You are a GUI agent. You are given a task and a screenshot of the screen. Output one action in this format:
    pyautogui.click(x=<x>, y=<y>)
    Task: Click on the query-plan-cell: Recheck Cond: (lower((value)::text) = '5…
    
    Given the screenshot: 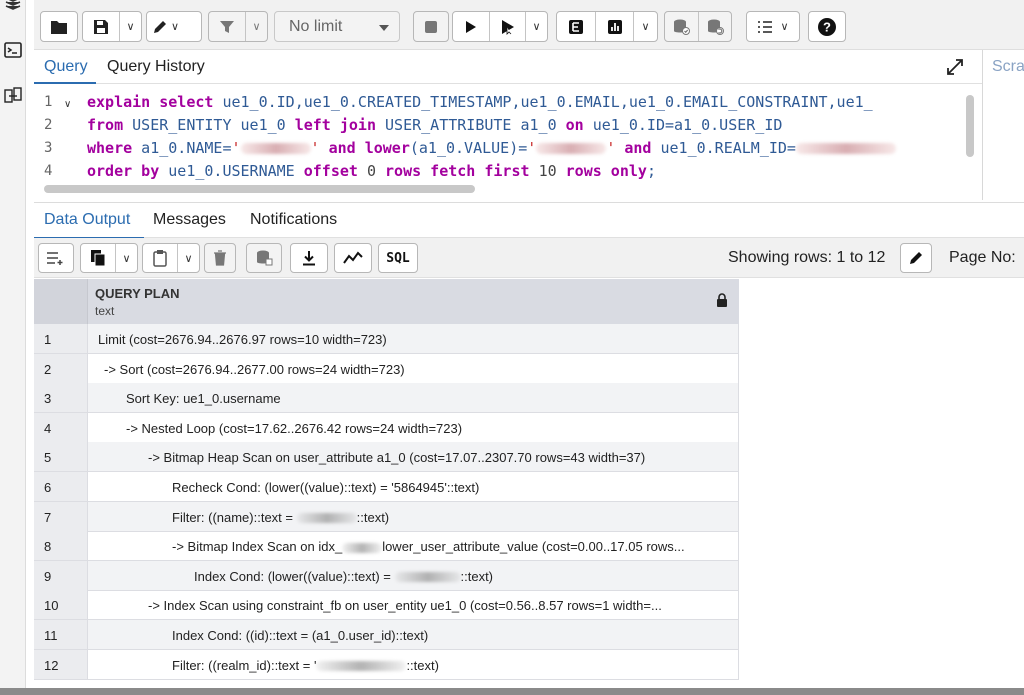 What is the action you would take?
    pyautogui.click(x=413, y=487)
    